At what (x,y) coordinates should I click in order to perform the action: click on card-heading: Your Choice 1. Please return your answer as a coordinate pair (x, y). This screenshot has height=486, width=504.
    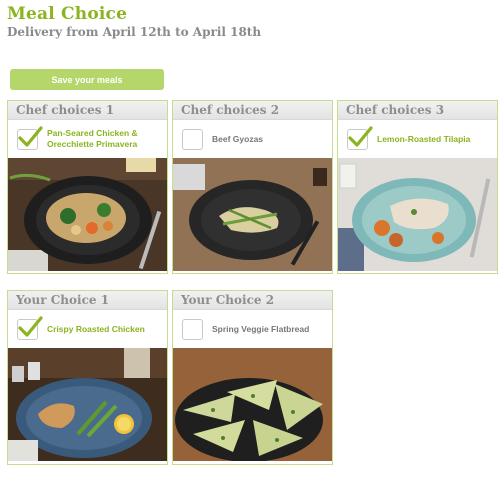
    Looking at the image, I should click on (87, 300).